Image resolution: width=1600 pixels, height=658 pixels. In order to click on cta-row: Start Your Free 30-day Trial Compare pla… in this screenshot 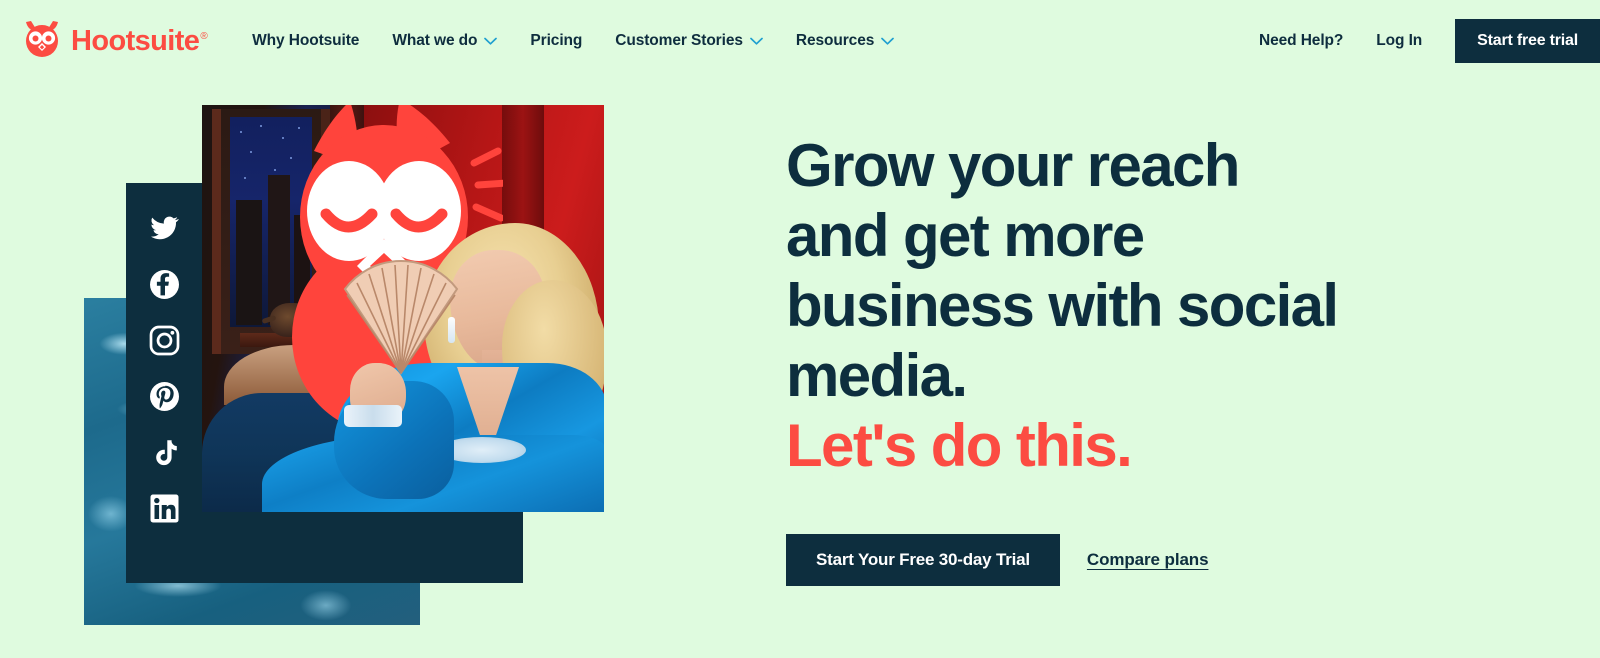, I will do `click(1136, 560)`.